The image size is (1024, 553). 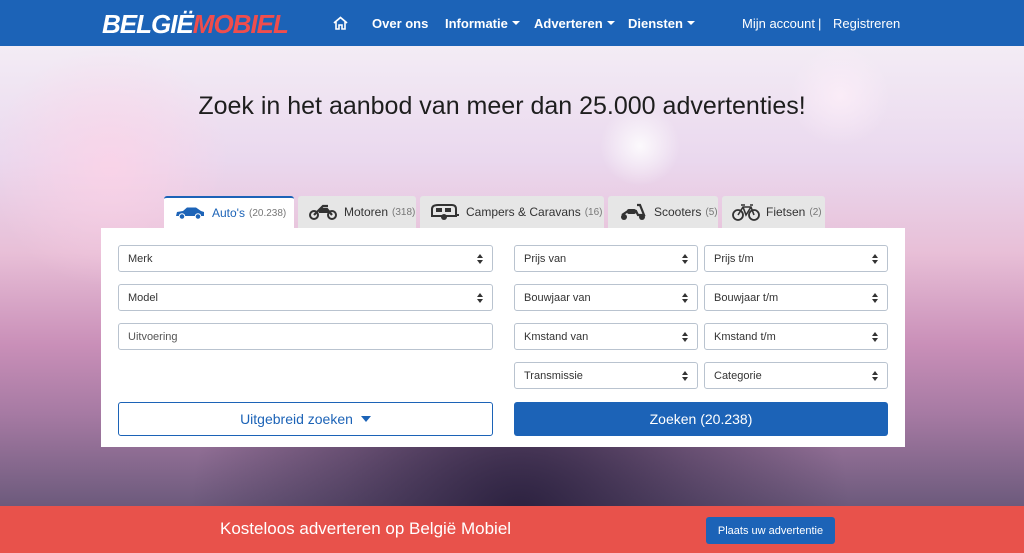 What do you see at coordinates (445, 212) in the screenshot?
I see `caravan-icon` at bounding box center [445, 212].